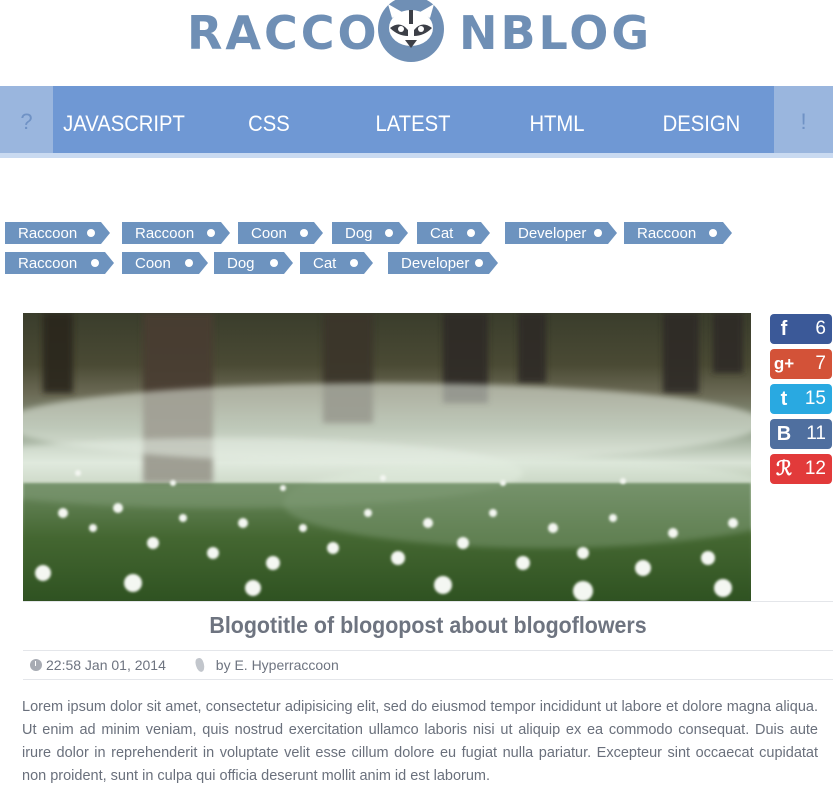 The width and height of the screenshot is (833, 794). What do you see at coordinates (269, 119) in the screenshot?
I see `nav-item-css: CSS` at bounding box center [269, 119].